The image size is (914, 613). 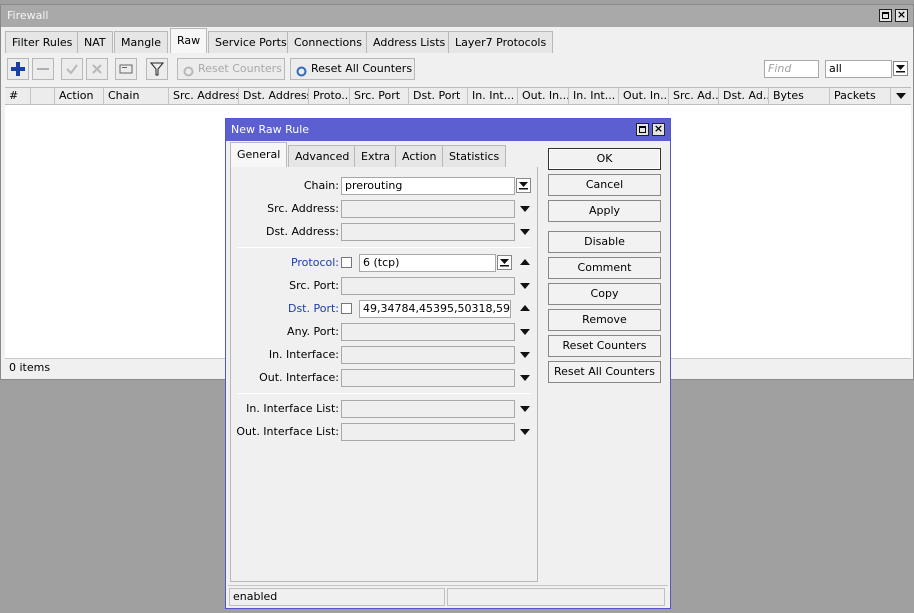 What do you see at coordinates (428, 355) in the screenshot?
I see `in-interface-input` at bounding box center [428, 355].